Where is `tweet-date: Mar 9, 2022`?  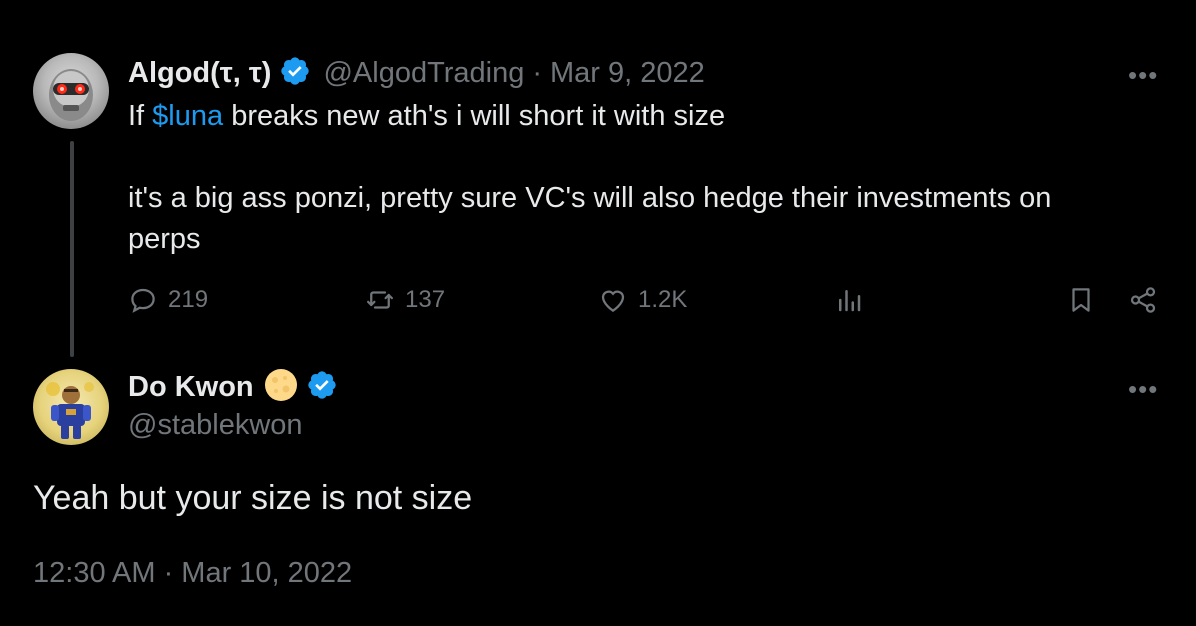 tweet-date: Mar 9, 2022 is located at coordinates (627, 73).